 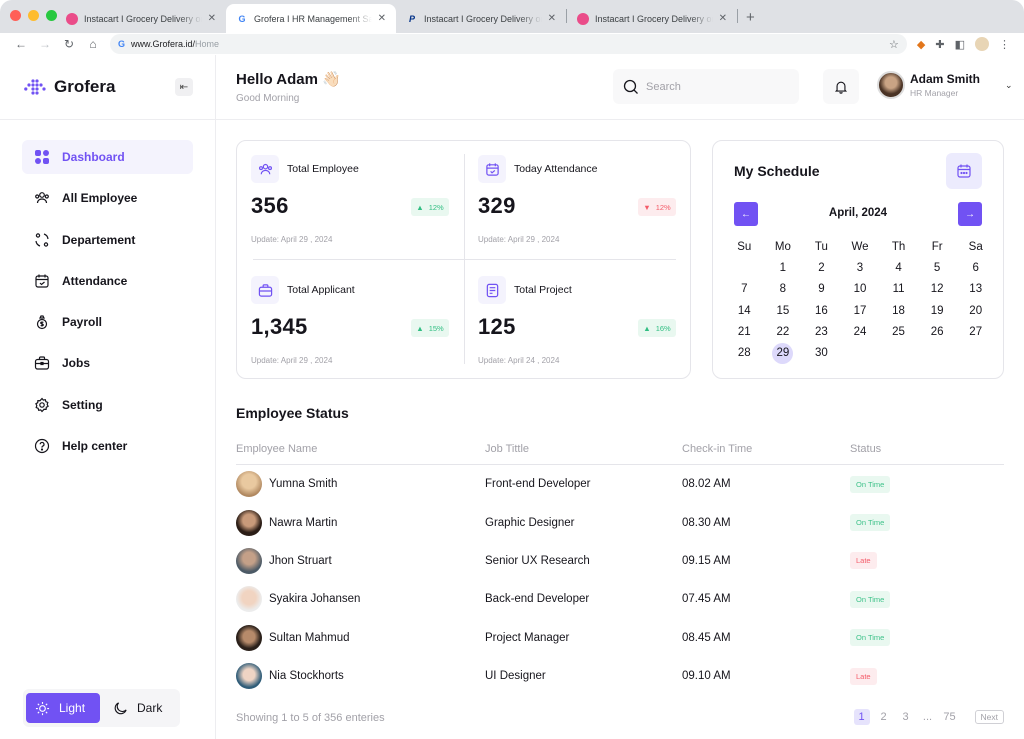 I want to click on sidebar-item-payroll: Payroll, so click(x=107, y=322).